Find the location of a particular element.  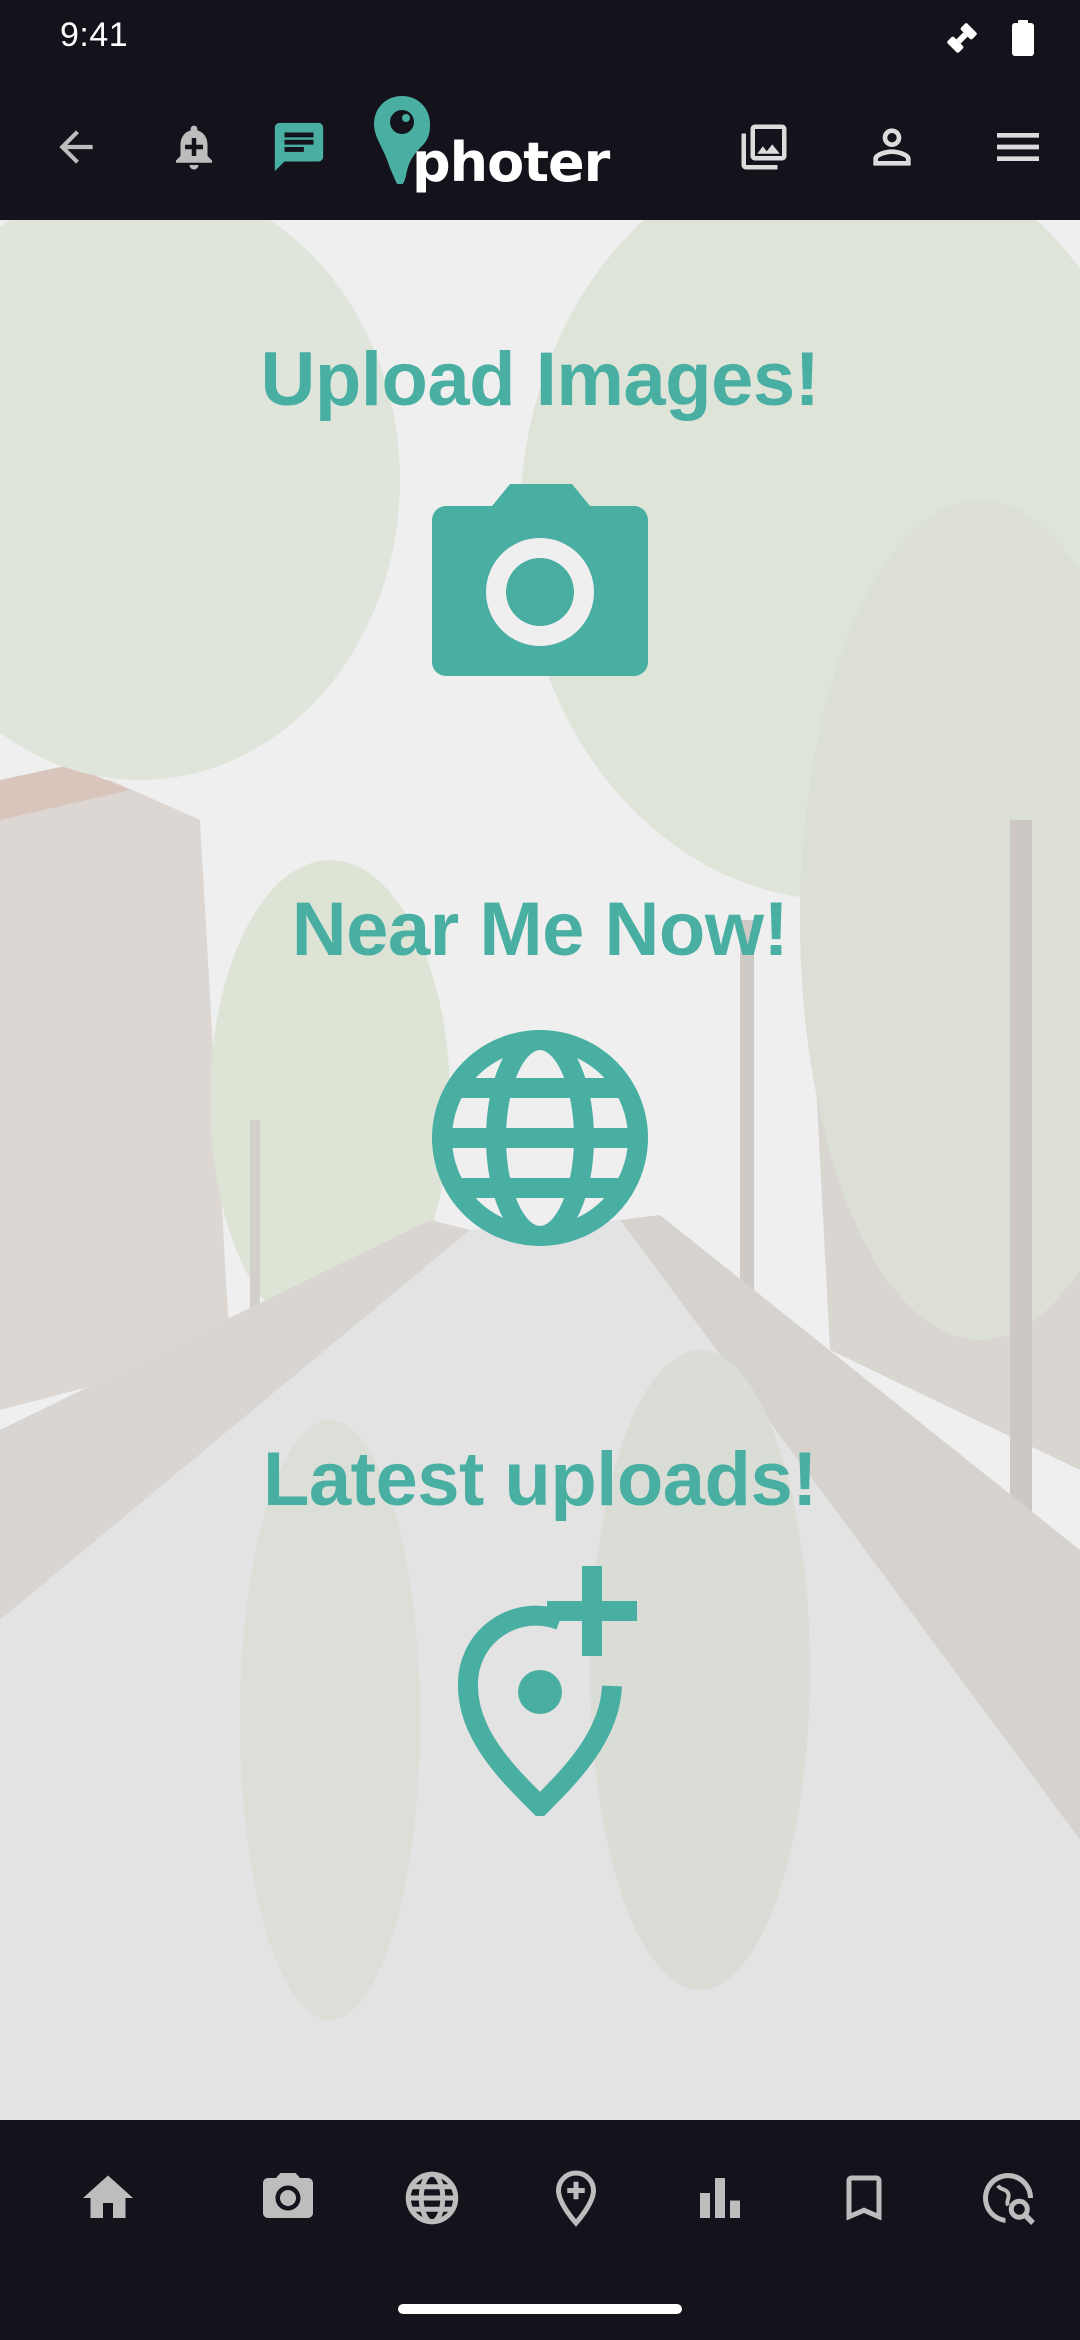

notifications-button is located at coordinates (194, 147).